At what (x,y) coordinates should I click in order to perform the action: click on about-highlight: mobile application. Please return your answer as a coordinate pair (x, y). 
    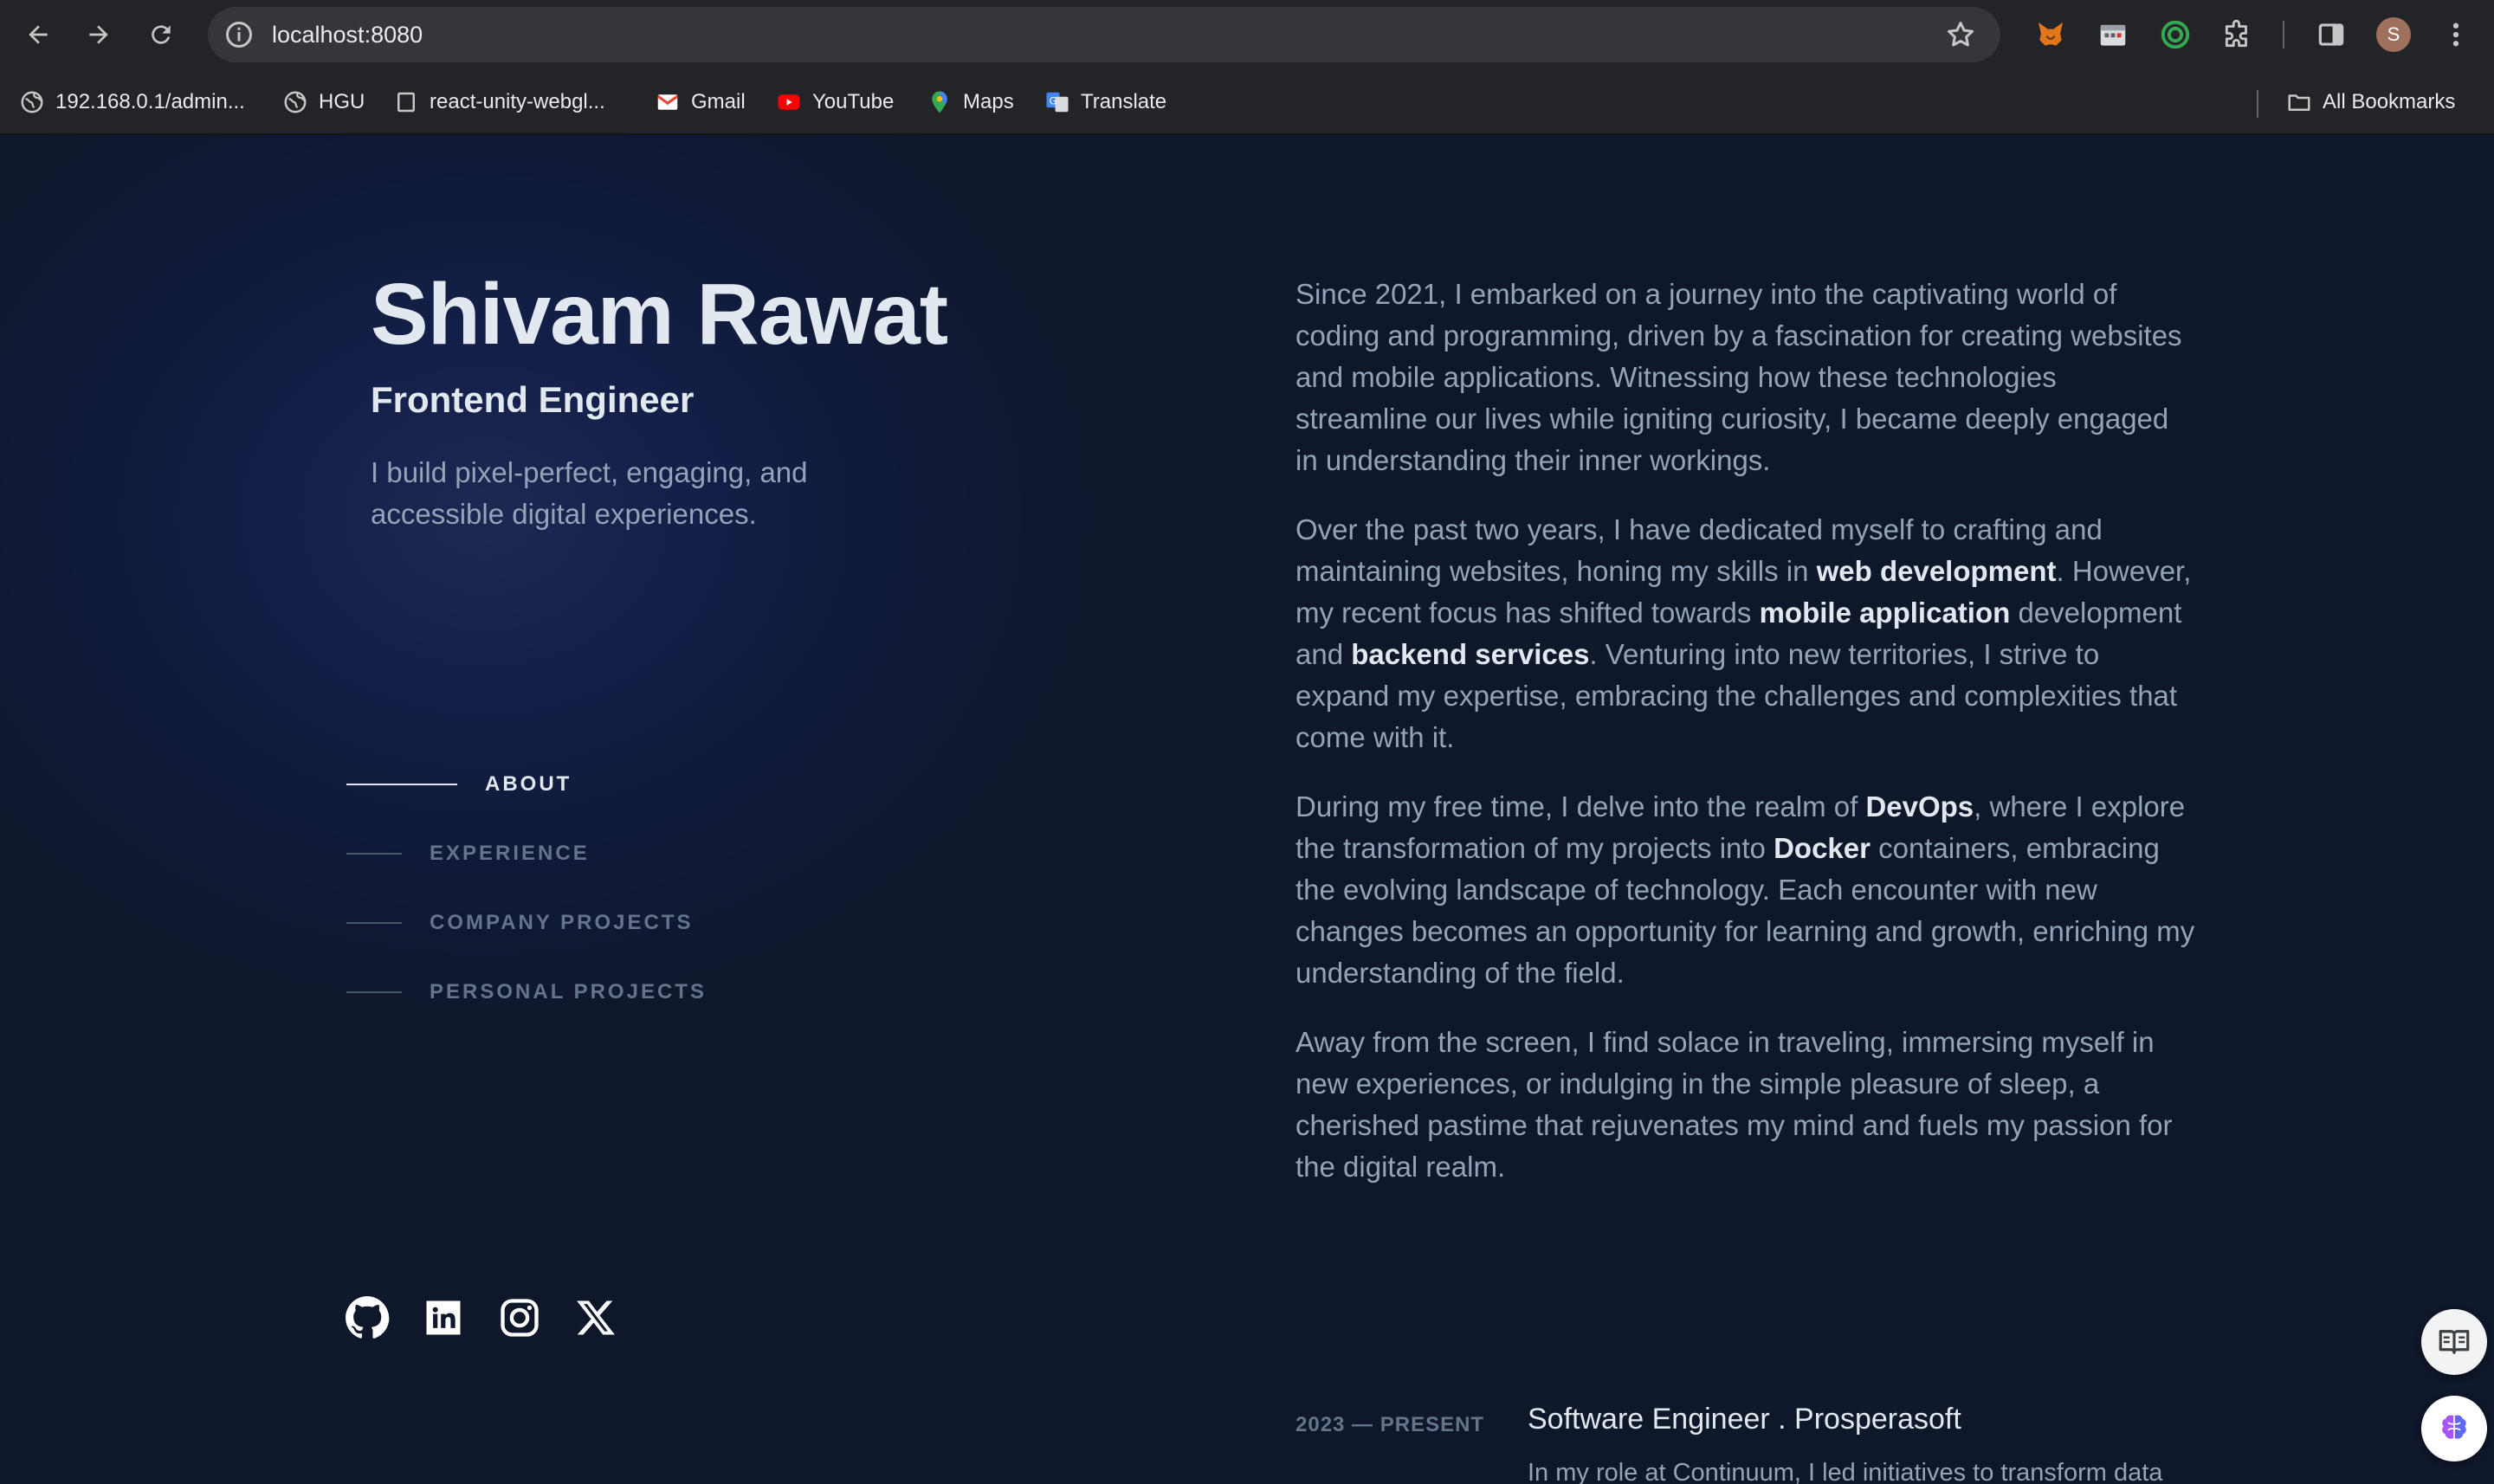
    Looking at the image, I should click on (1885, 613).